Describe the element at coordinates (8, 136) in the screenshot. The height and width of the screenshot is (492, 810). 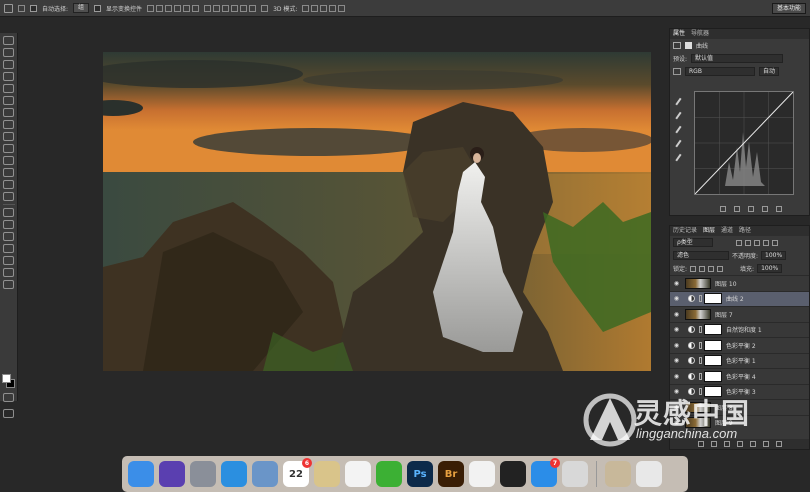
I see `clone-stamp-tool-icon` at that location.